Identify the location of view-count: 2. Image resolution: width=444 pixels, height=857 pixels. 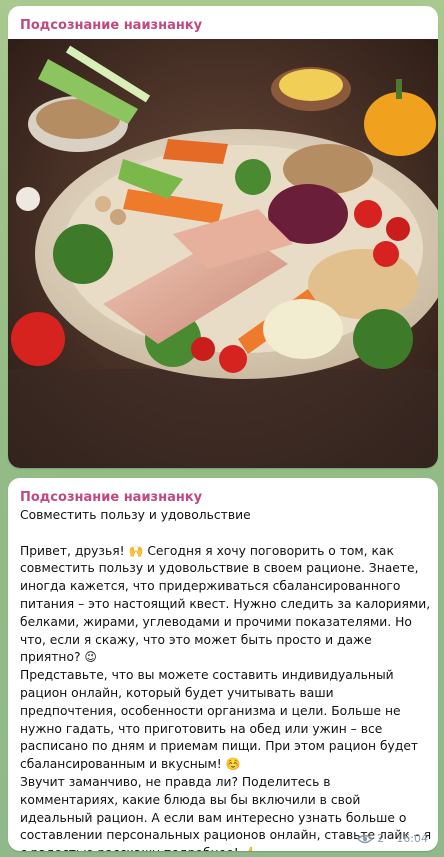
(381, 838).